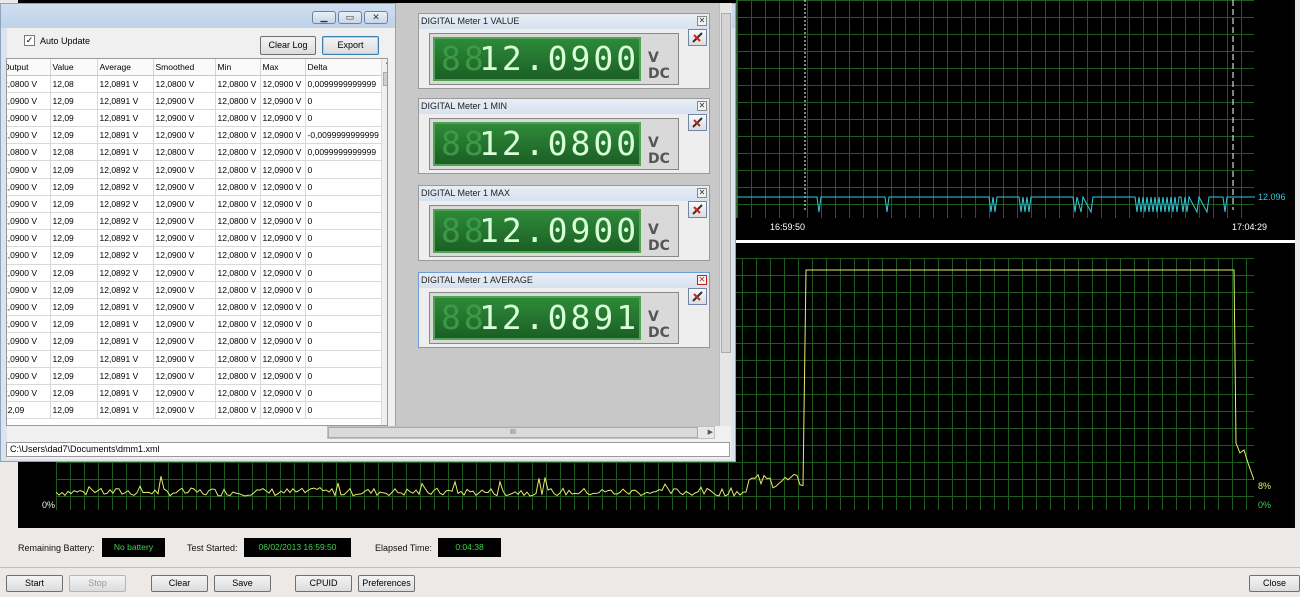  I want to click on meter-vertical-scrollbar, so click(725, 214).